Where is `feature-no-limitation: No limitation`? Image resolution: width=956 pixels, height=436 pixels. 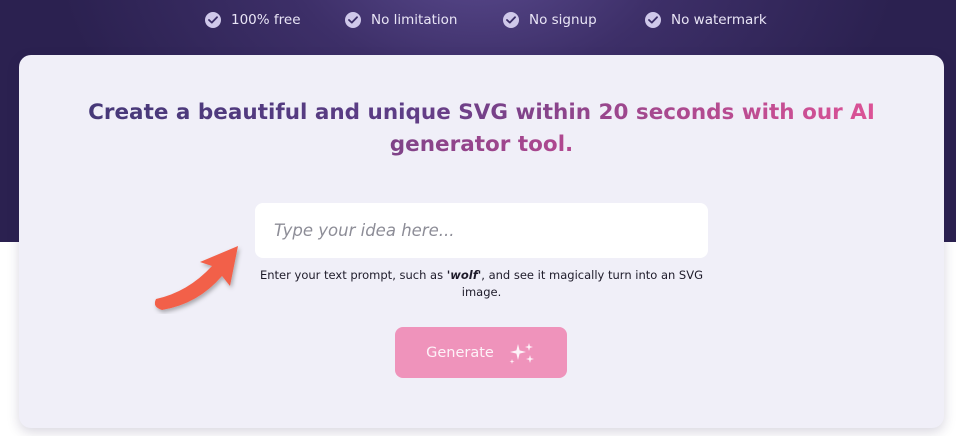 feature-no-limitation: No limitation is located at coordinates (401, 20).